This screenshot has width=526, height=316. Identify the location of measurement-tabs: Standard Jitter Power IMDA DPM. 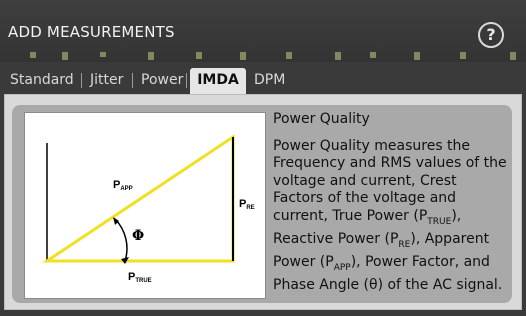
(263, 80).